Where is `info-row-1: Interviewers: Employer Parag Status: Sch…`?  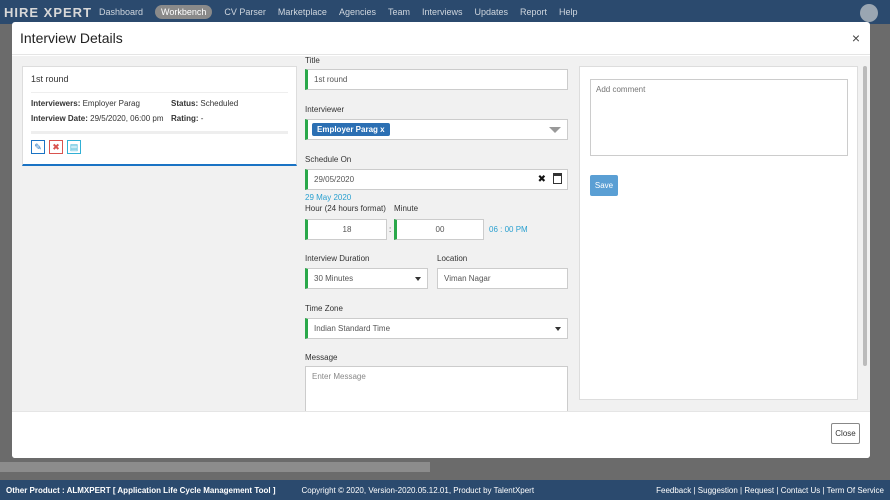
info-row-1: Interviewers: Employer Parag Status: Sch… is located at coordinates (159, 103).